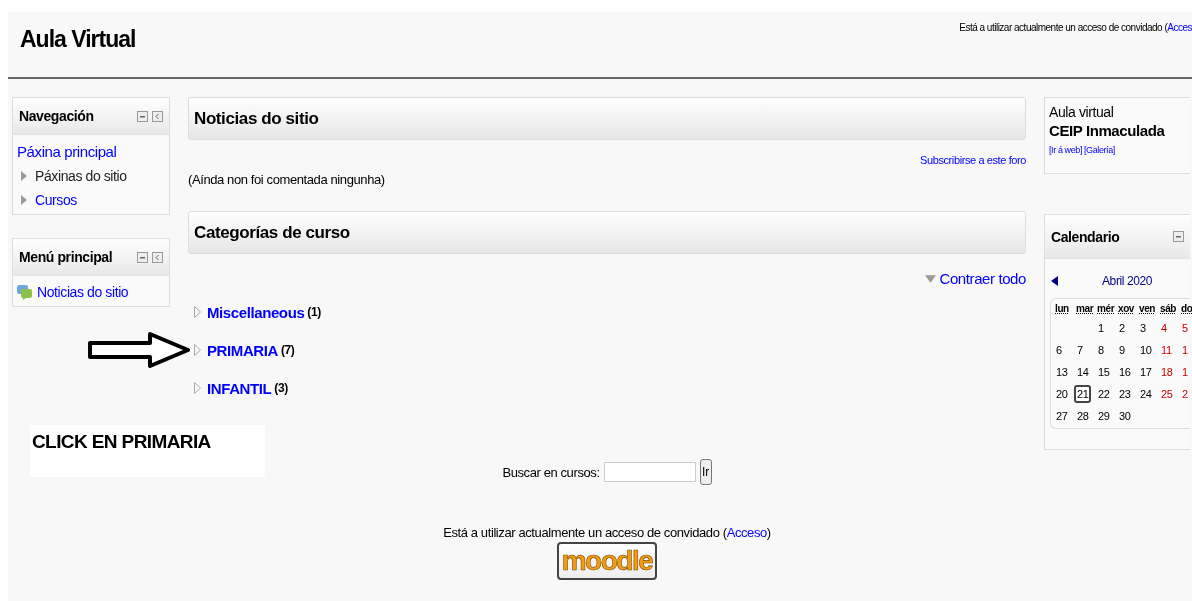 This screenshot has width=1192, height=601. Describe the element at coordinates (1164, 327) in the screenshot. I see `calendar-day: 4` at that location.